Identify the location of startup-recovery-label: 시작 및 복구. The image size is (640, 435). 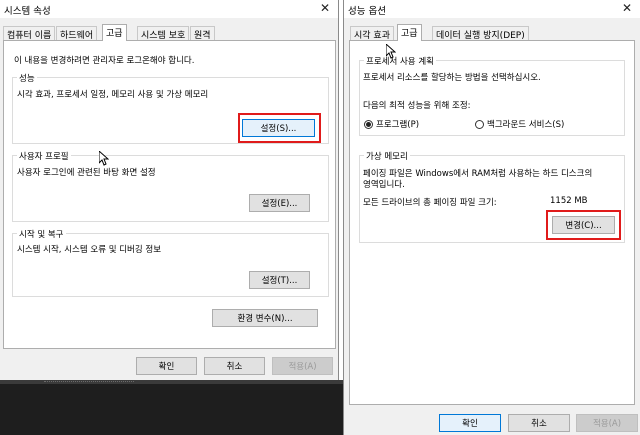
(41, 234).